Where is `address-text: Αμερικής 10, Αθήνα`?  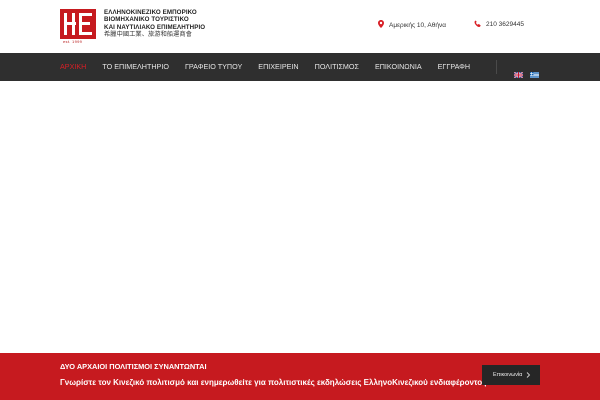 address-text: Αμερικής 10, Αθήνα is located at coordinates (417, 25).